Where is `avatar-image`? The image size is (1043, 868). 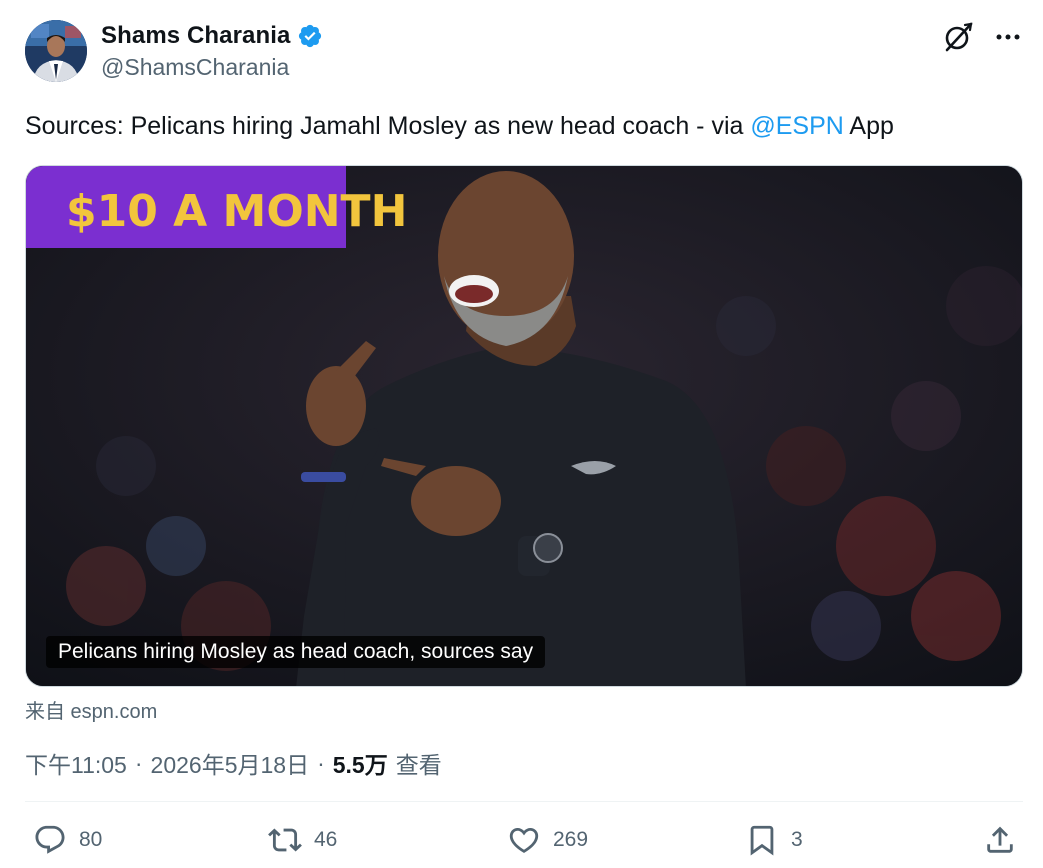 avatar-image is located at coordinates (56, 51).